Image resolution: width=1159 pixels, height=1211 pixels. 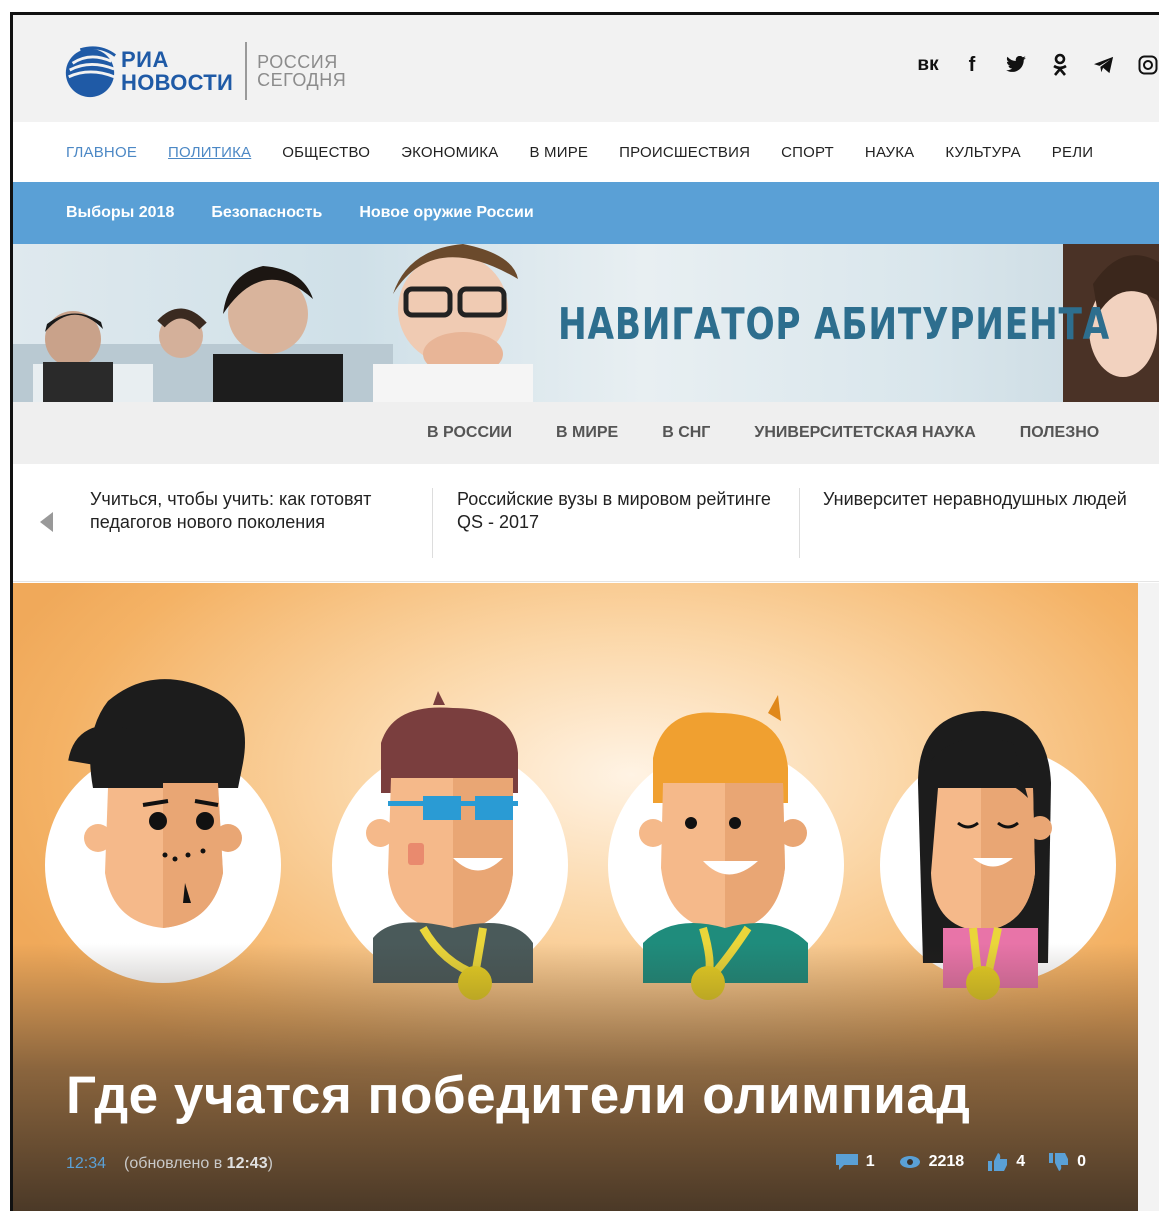 What do you see at coordinates (326, 152) in the screenshot?
I see `nav-item-obshchestvo: ОБЩЕСТВО` at bounding box center [326, 152].